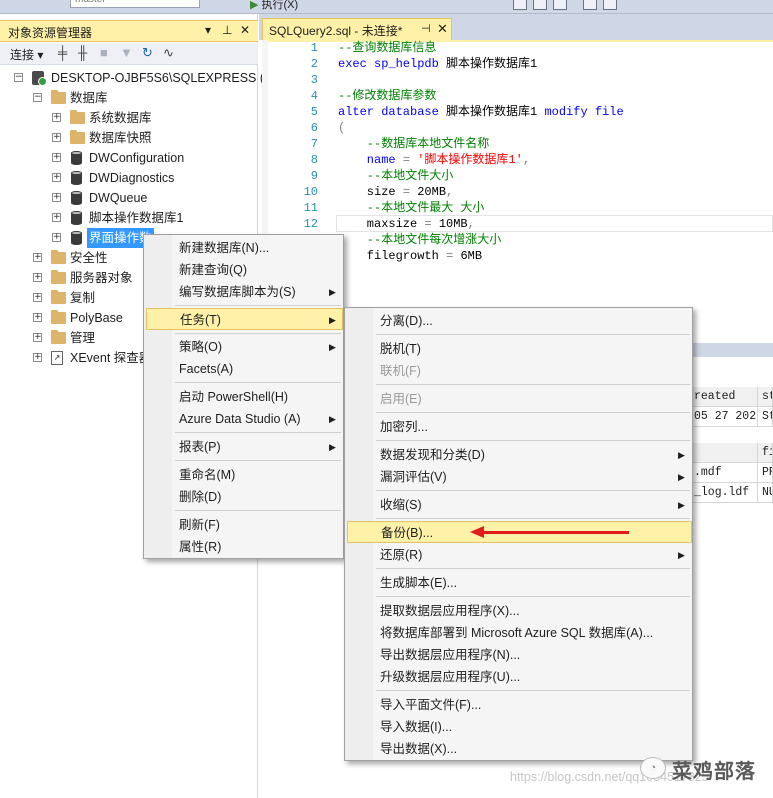  What do you see at coordinates (765, 417) in the screenshot?
I see `grid-cell: St` at bounding box center [765, 417].